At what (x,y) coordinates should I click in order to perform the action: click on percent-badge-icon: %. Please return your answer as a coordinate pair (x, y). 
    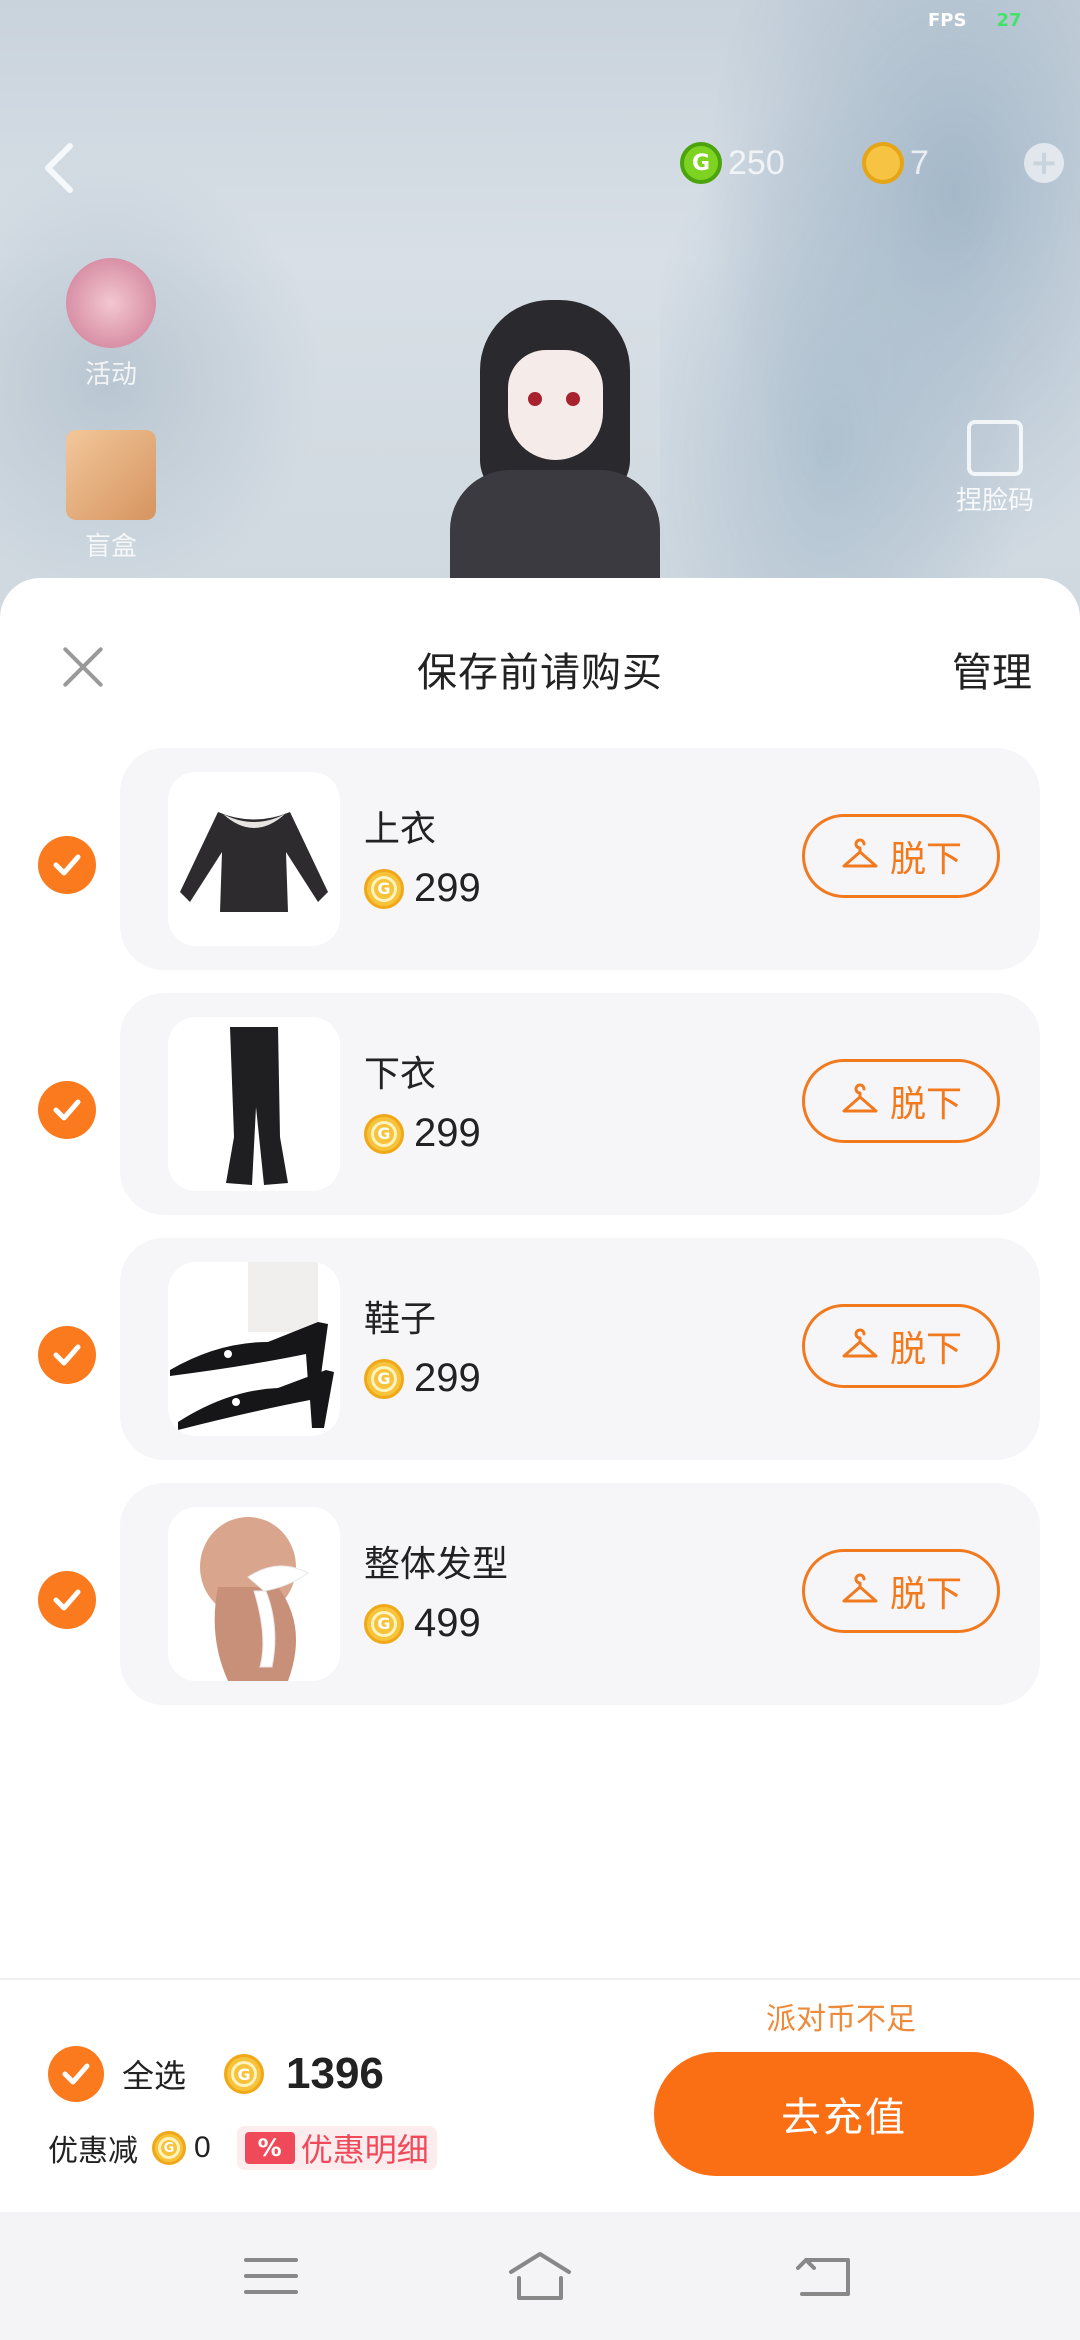
    Looking at the image, I should click on (269, 2148).